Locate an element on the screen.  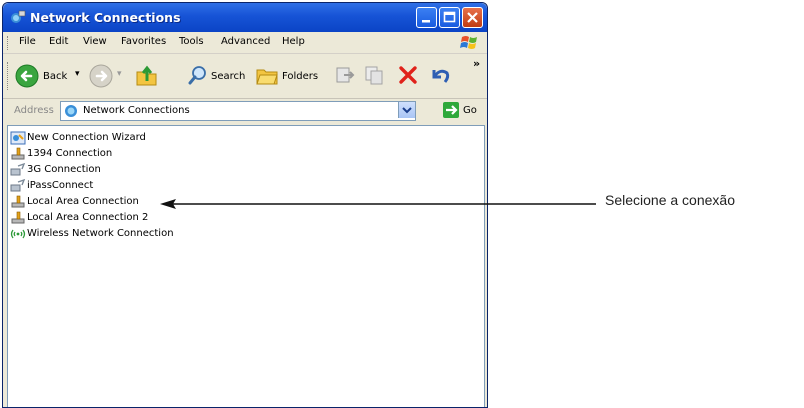
list-item-label: Wireless Network Connection is located at coordinates (100, 233).